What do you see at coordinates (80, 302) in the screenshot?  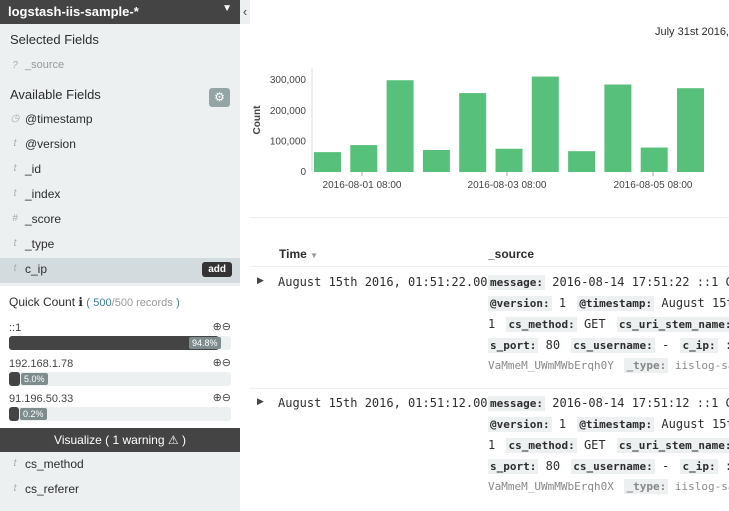 I see `info-icon: ℹ` at bounding box center [80, 302].